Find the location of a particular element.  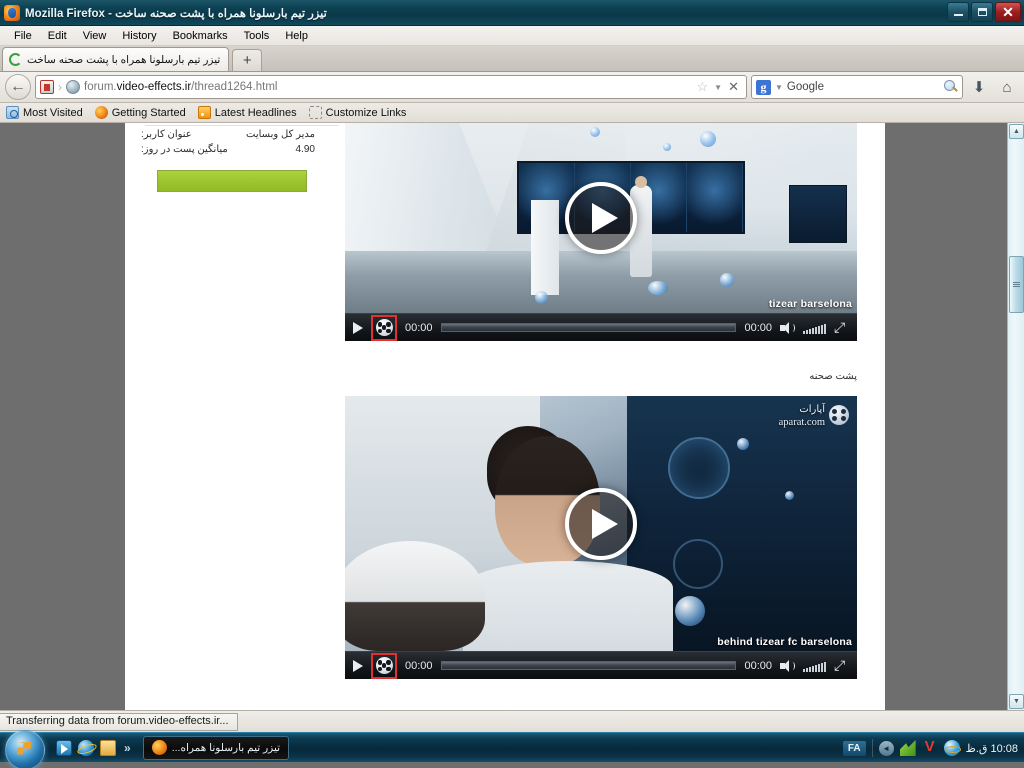

posts-per-day-label: میانگین پست در روز: is located at coordinates (184, 149).